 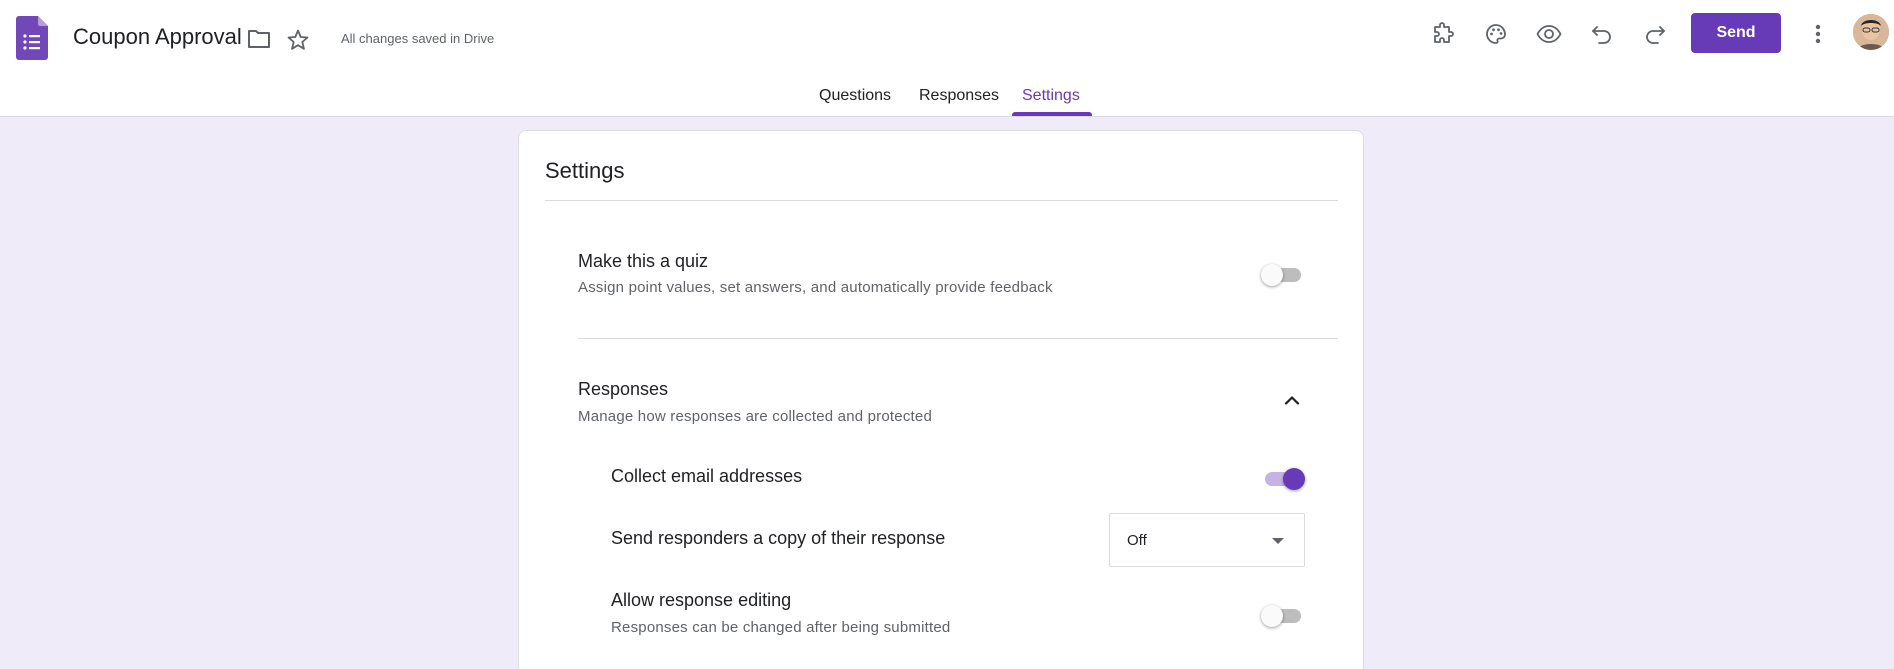 What do you see at coordinates (941, 200) in the screenshot?
I see `settings-title-divider` at bounding box center [941, 200].